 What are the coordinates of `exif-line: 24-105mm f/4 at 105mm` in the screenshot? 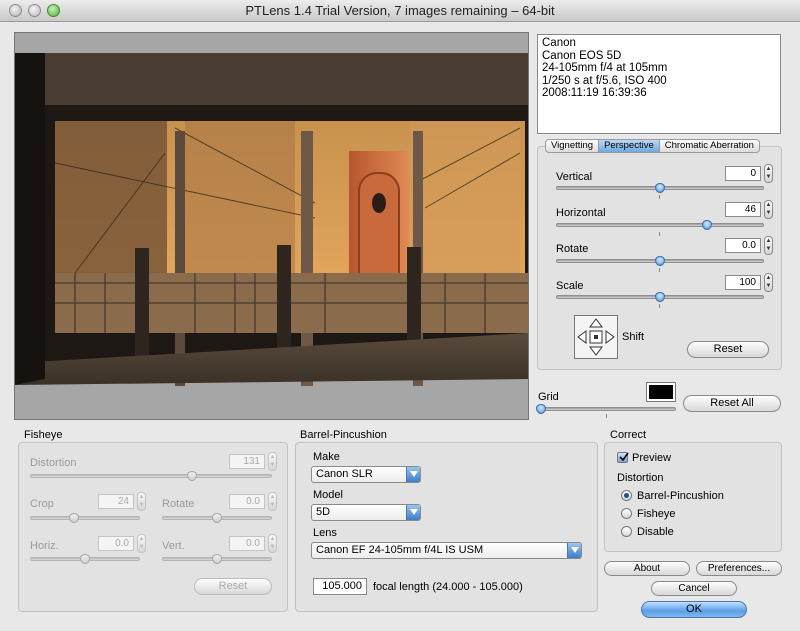 It's located at (605, 68).